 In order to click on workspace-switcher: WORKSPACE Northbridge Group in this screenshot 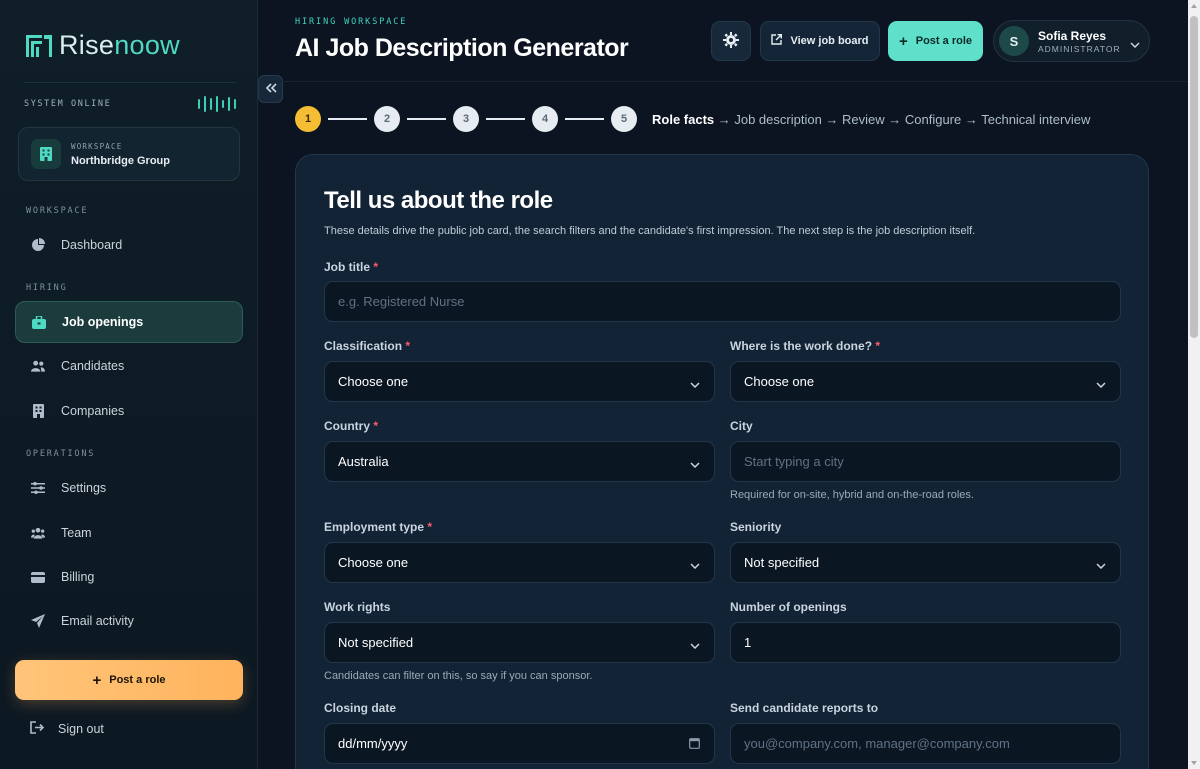, I will do `click(129, 154)`.